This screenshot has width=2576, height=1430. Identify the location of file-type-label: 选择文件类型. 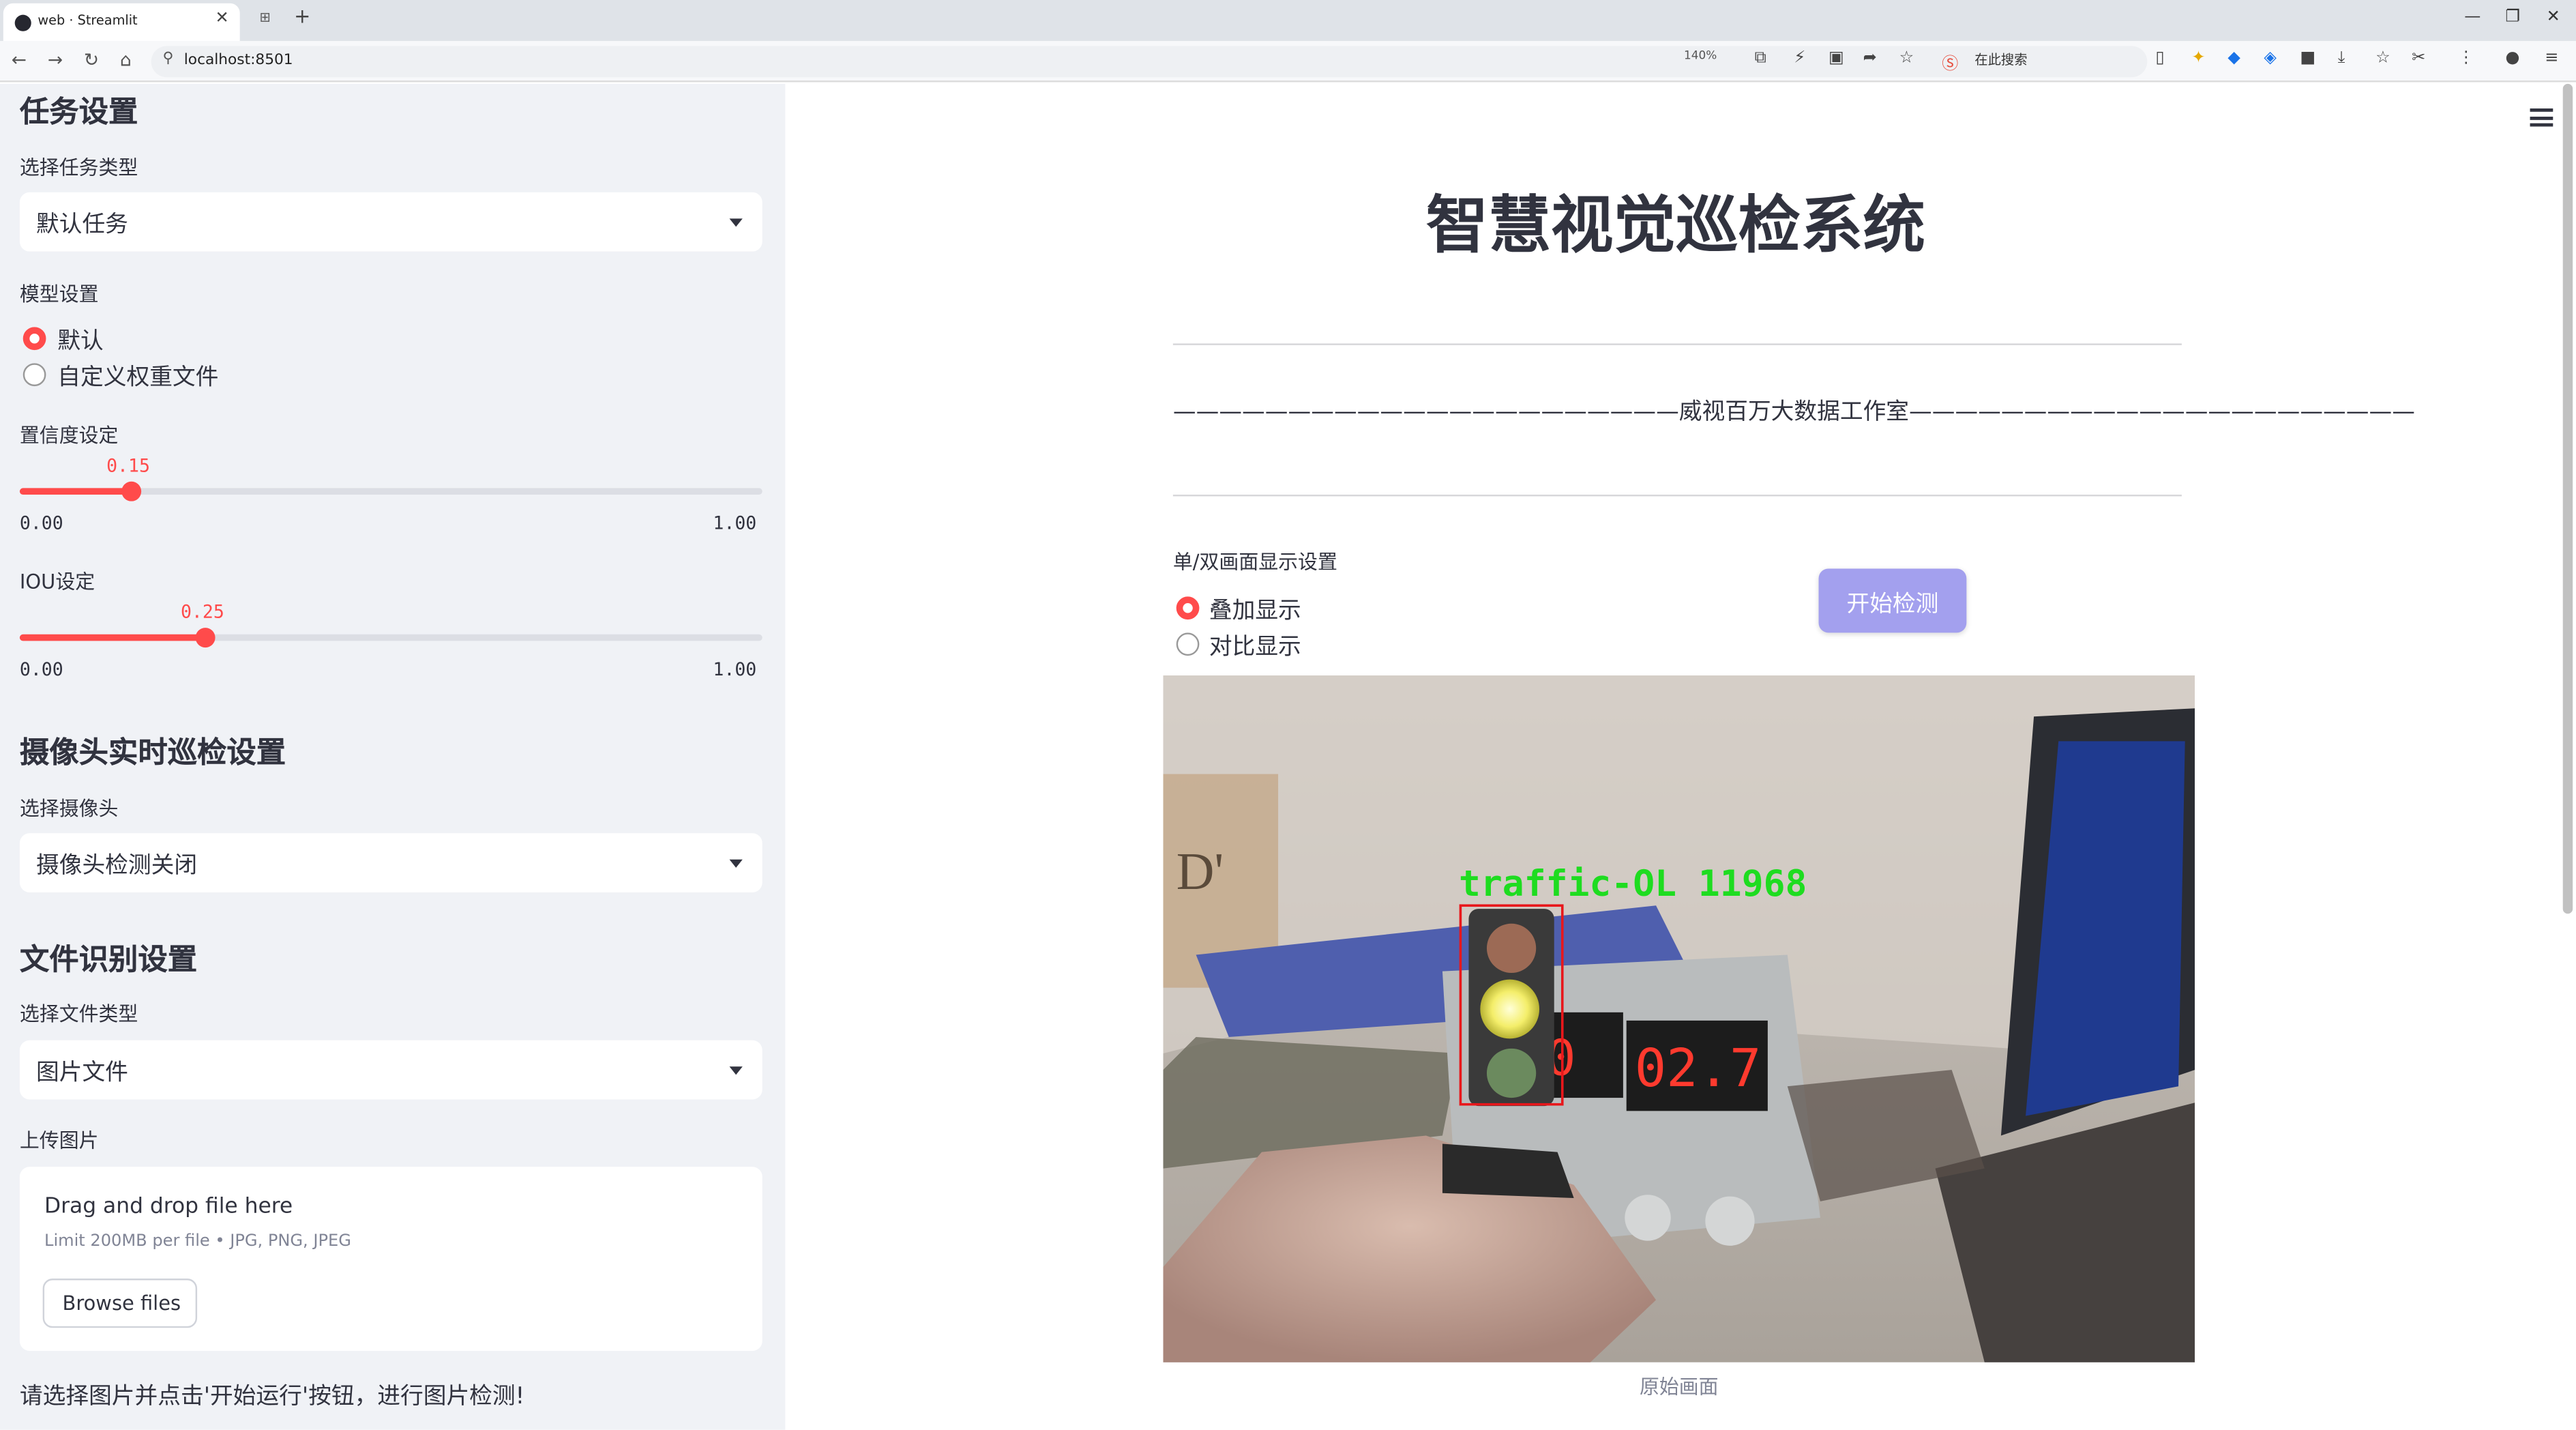
(78, 1014).